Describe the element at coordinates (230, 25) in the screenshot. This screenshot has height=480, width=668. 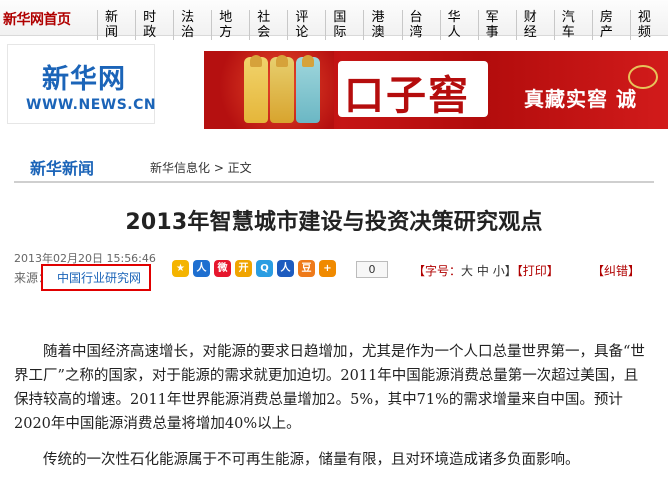
I see `nav-item: 地方` at that location.